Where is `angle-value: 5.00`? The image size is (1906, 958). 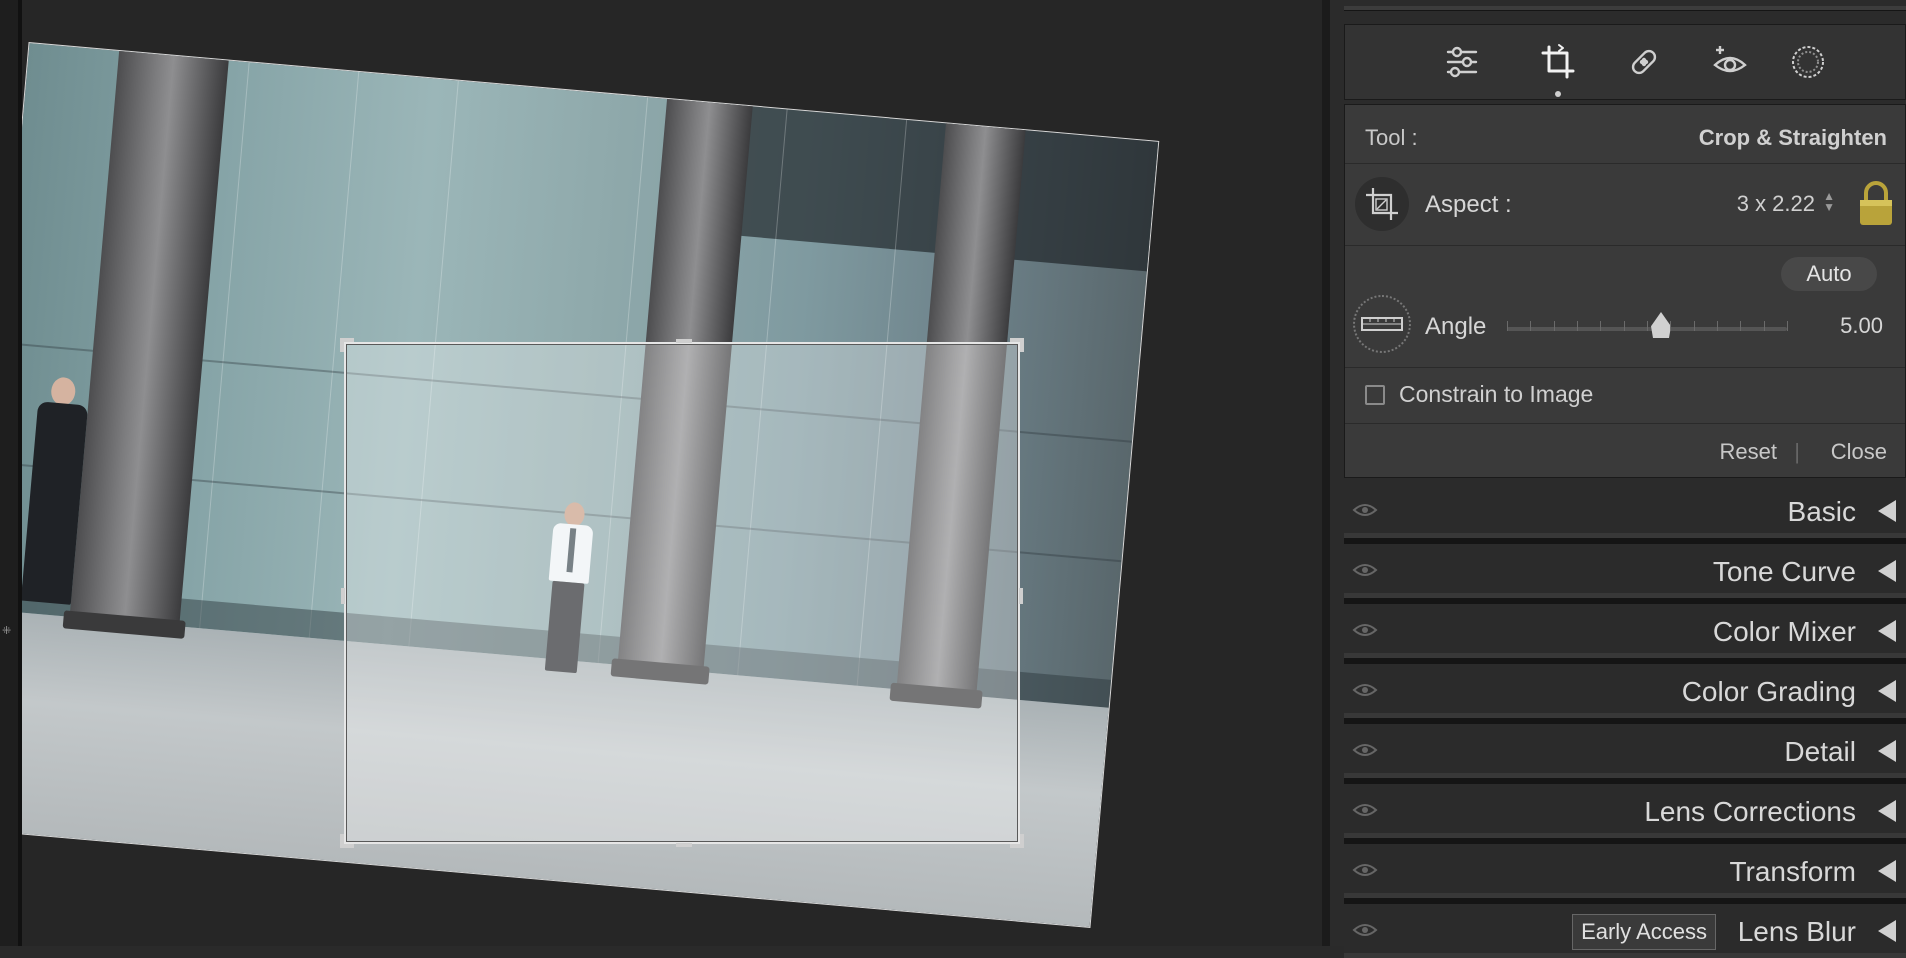 angle-value: 5.00 is located at coordinates (1861, 326).